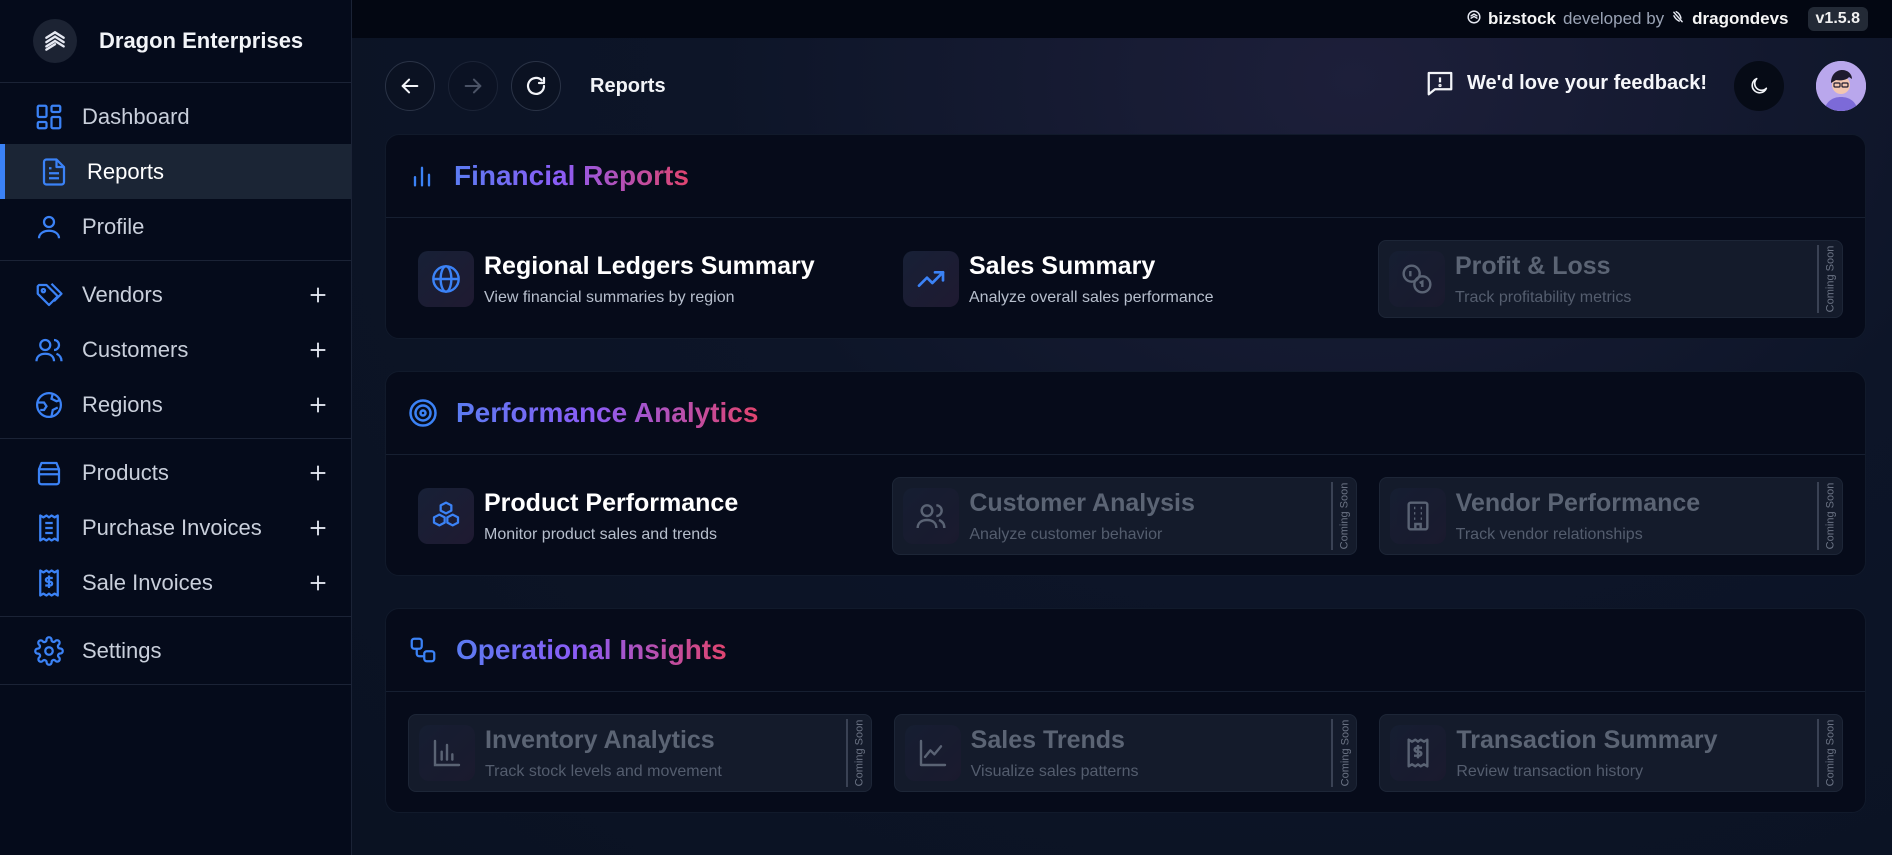 This screenshot has width=1892, height=855. What do you see at coordinates (1474, 19) in the screenshot?
I see `bizstock-logo-icon` at bounding box center [1474, 19].